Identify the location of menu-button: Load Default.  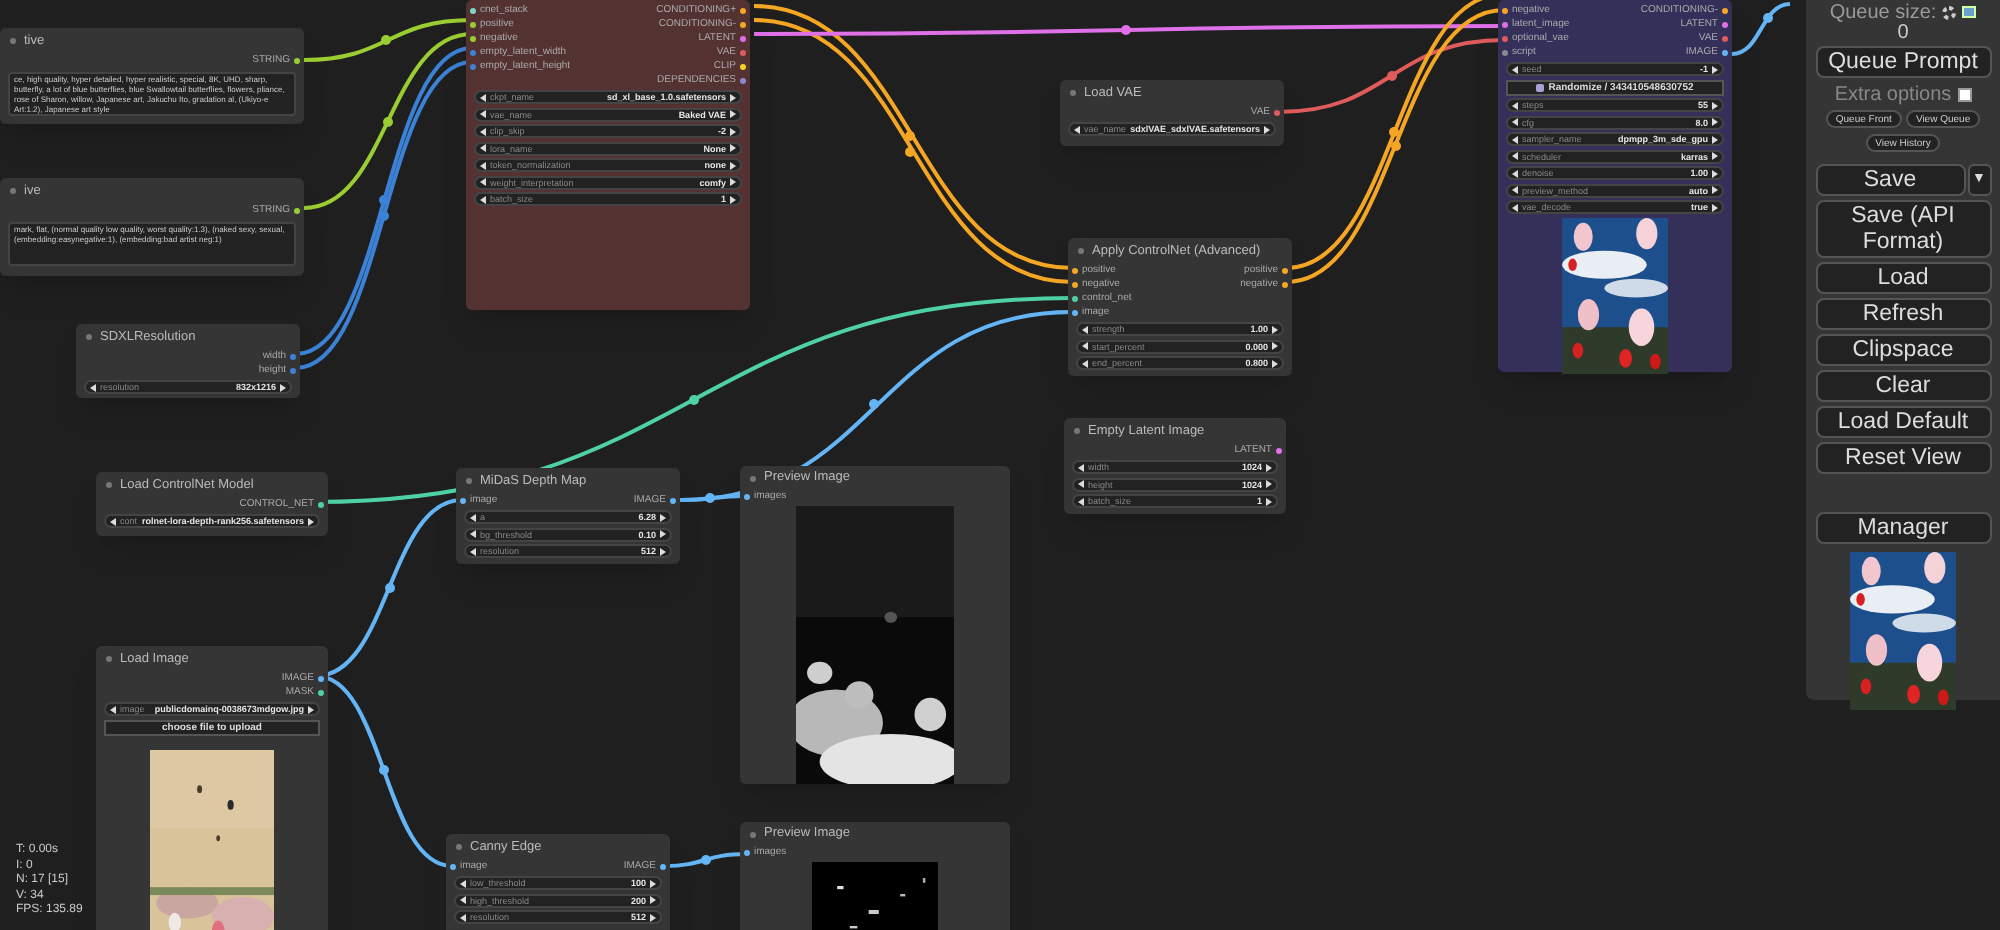
(1903, 422).